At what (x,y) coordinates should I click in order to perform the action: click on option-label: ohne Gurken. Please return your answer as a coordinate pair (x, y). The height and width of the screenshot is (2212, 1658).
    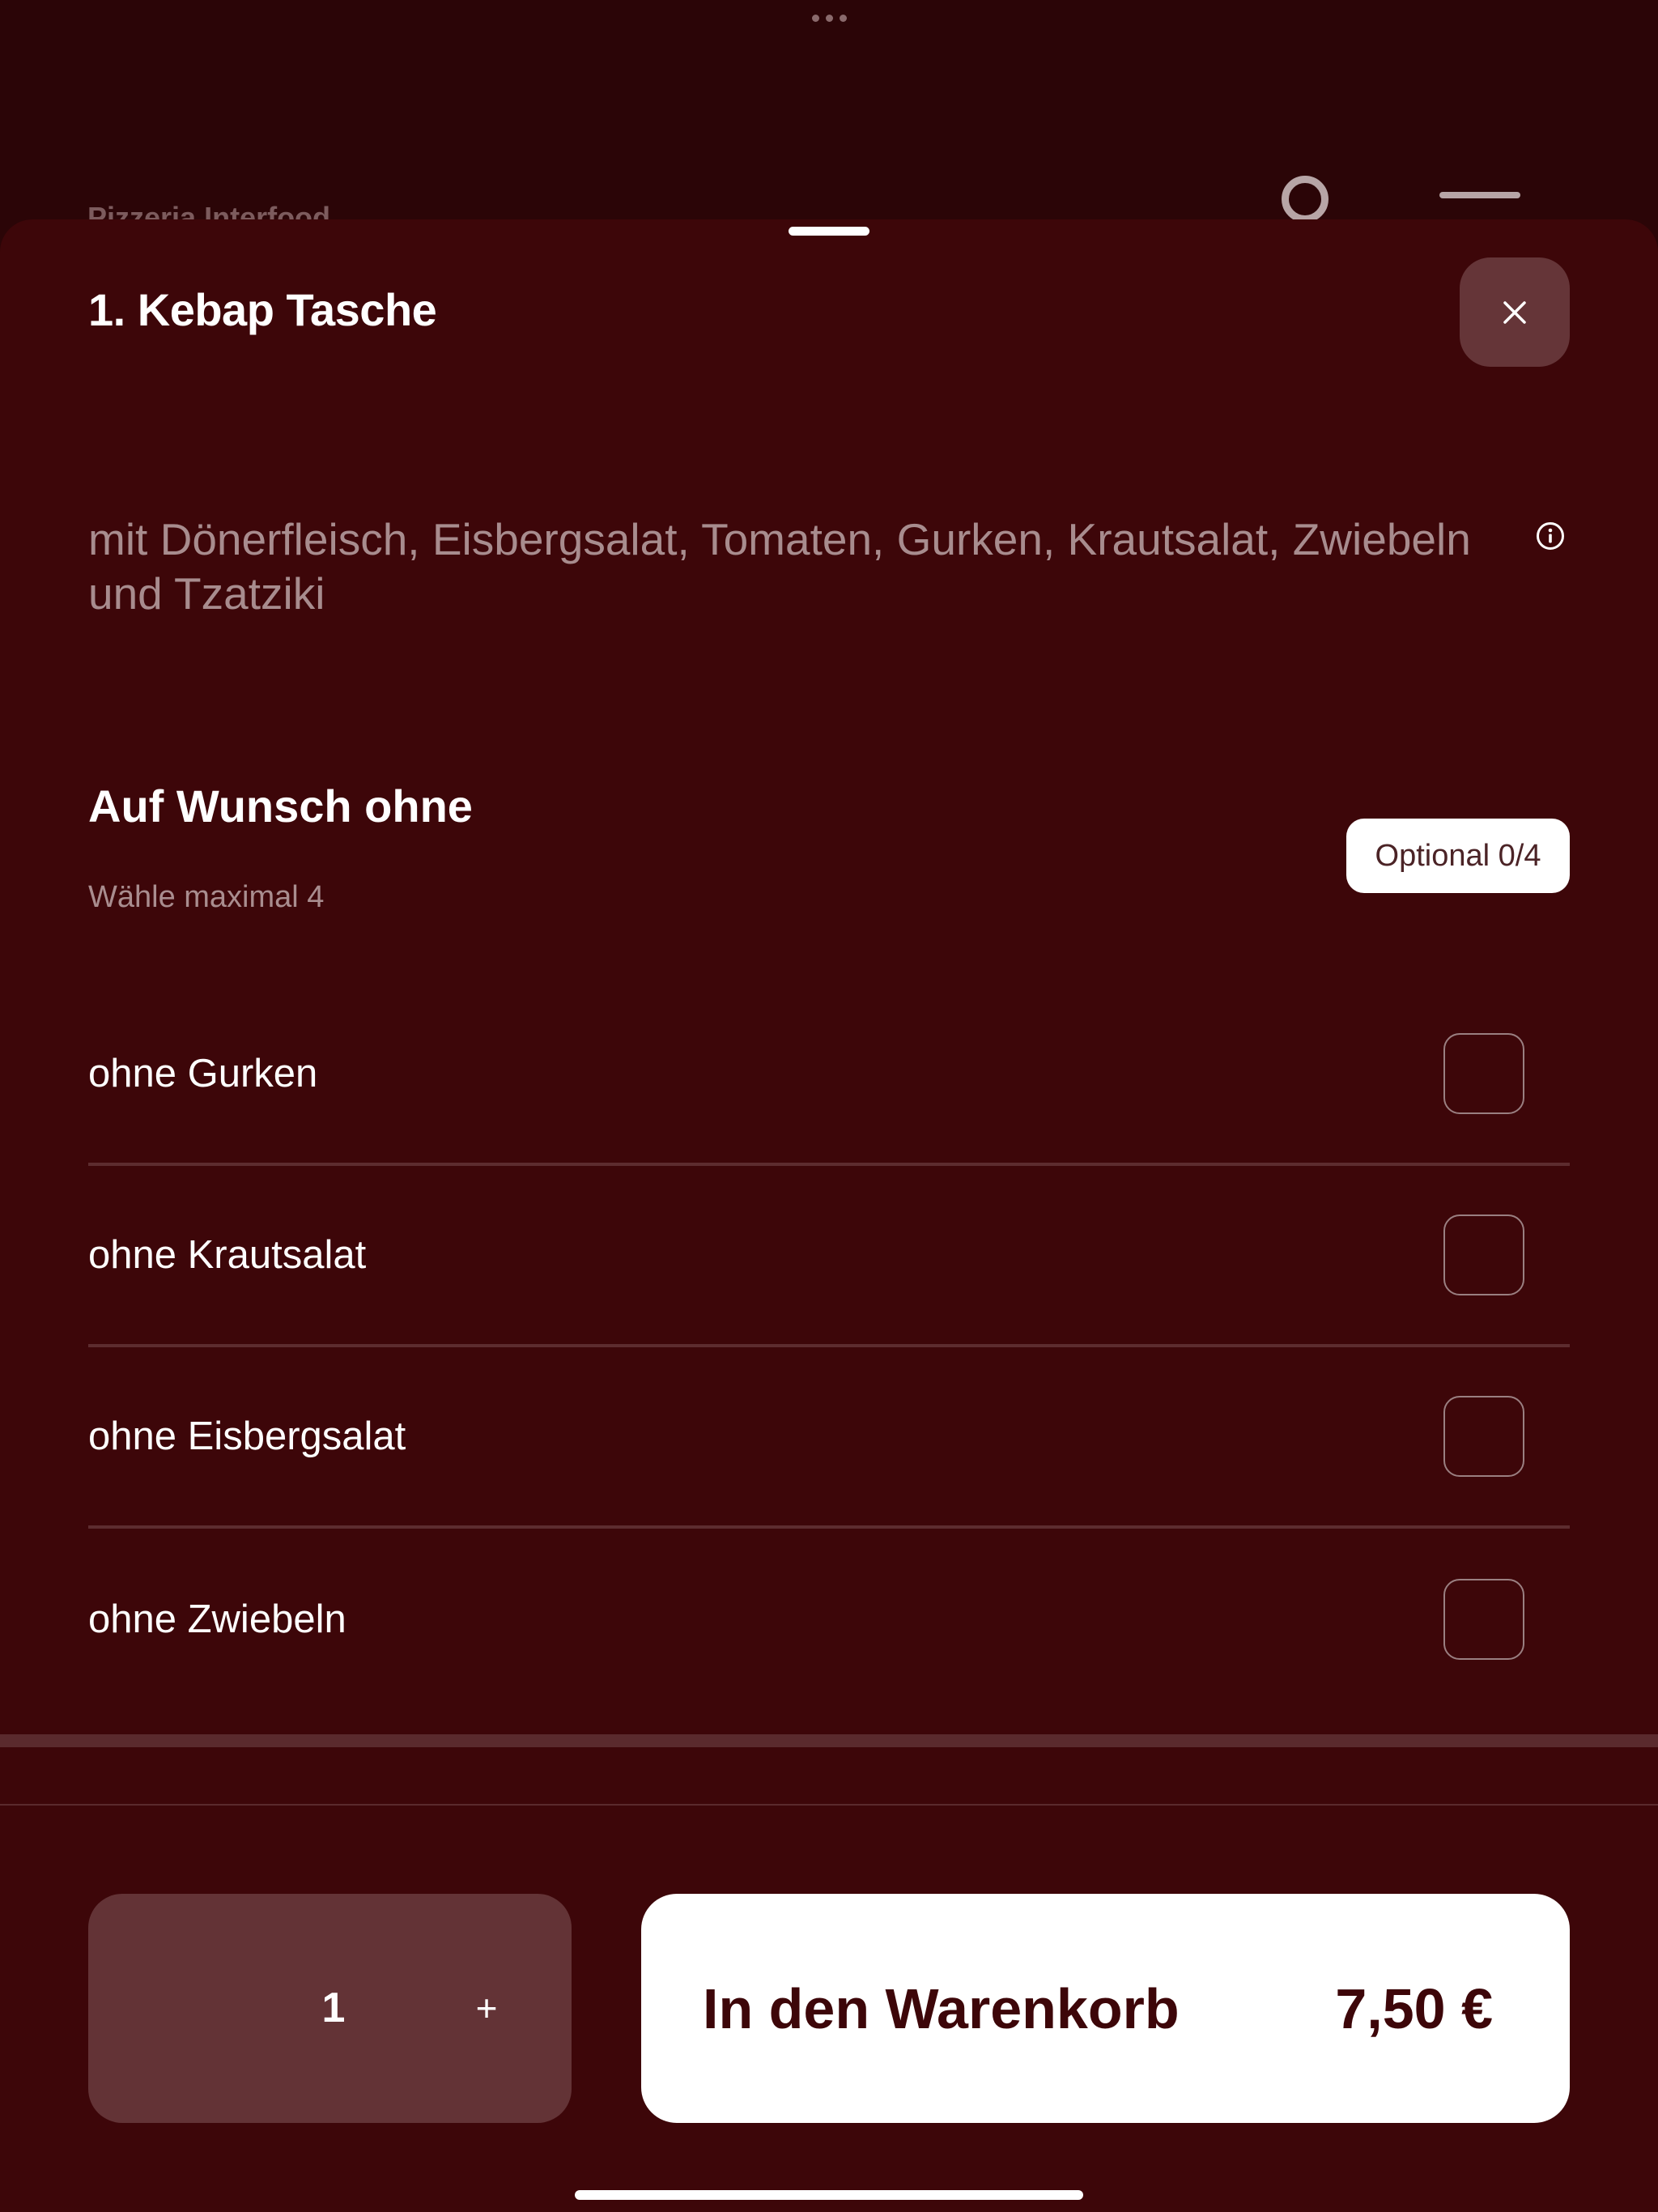
    Looking at the image, I should click on (203, 1073).